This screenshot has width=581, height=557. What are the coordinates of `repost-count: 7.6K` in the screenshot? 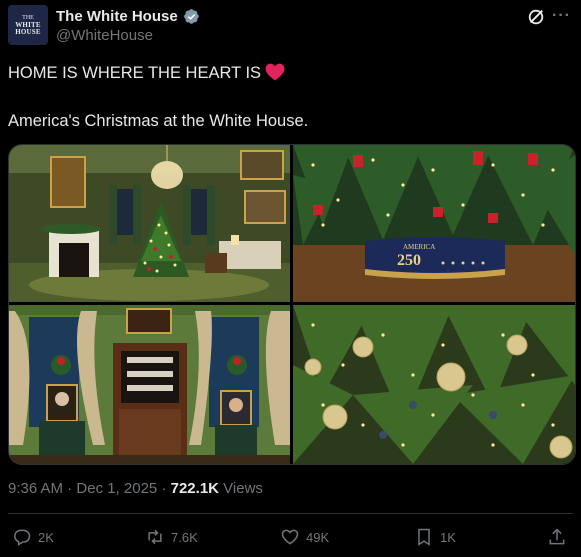 It's located at (184, 537).